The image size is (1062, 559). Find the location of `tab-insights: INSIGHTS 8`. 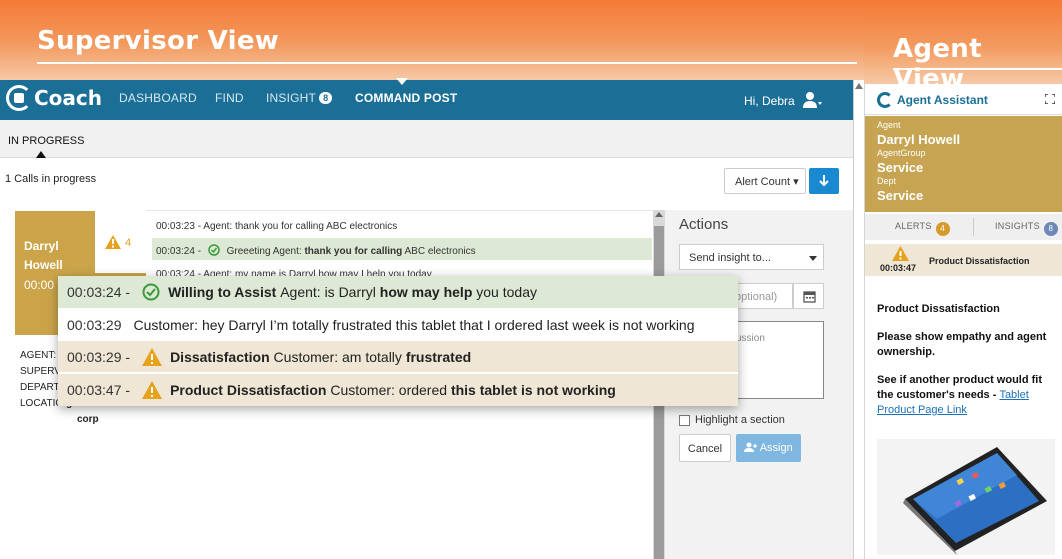

tab-insights: INSIGHTS 8 is located at coordinates (1026, 228).